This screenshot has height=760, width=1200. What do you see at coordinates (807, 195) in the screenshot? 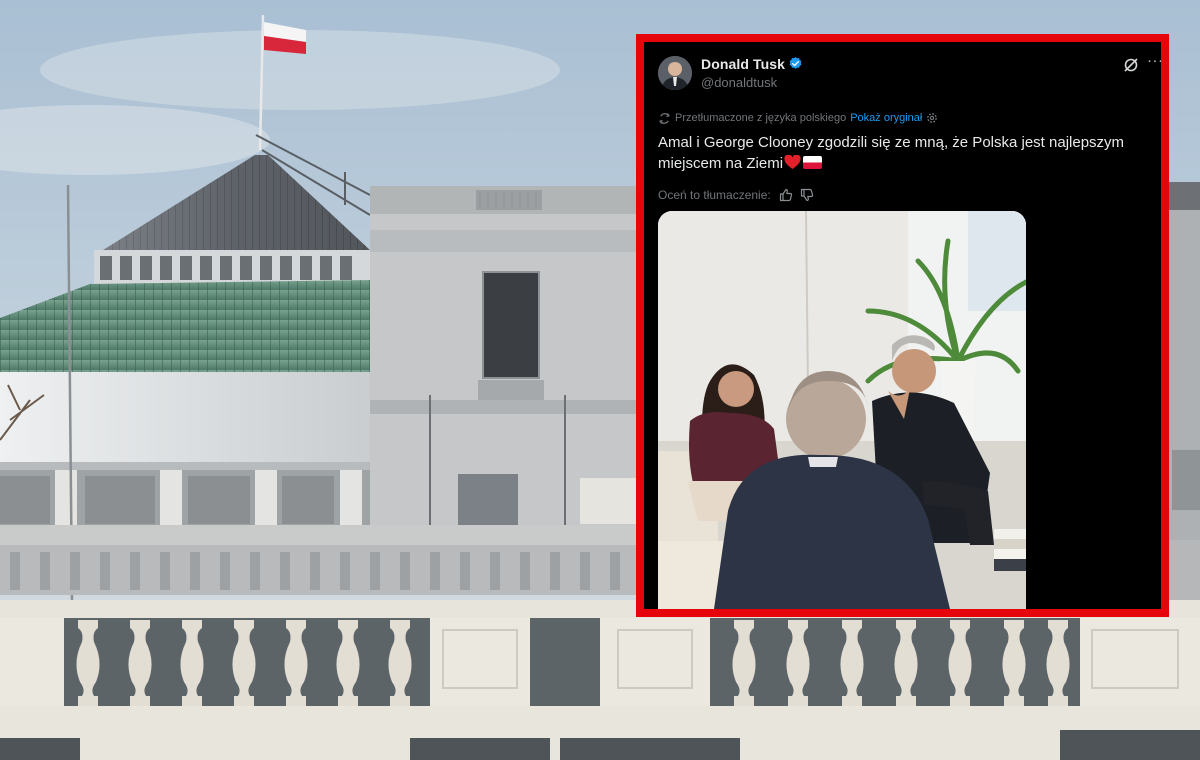
I see `thumbs-down-icon` at bounding box center [807, 195].